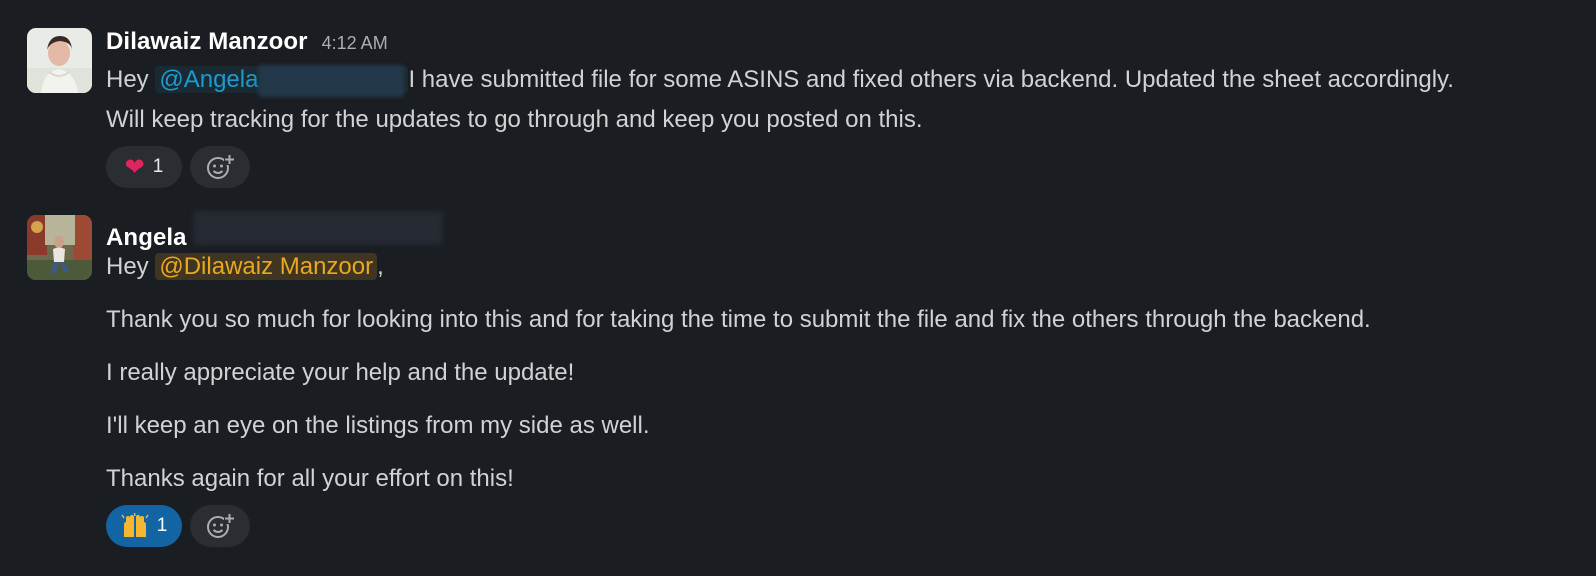  What do you see at coordinates (59, 60) in the screenshot?
I see `avatar-dilawaiz` at bounding box center [59, 60].